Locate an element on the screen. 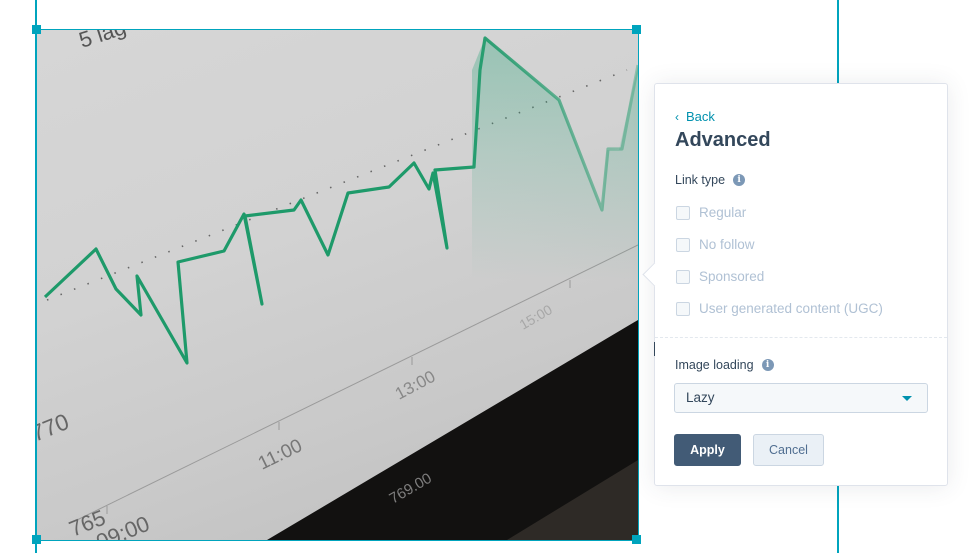 The image size is (970, 553). link-type-text: Link type is located at coordinates (700, 180).